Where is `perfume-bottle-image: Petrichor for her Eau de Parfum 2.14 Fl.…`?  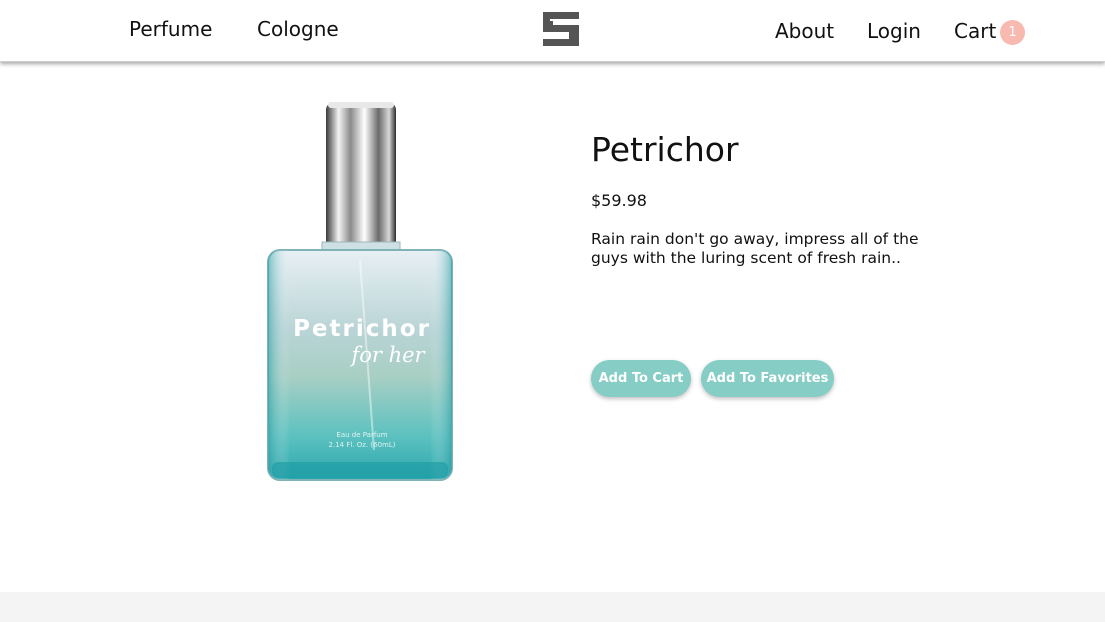
perfume-bottle-image: Petrichor for her Eau de Parfum 2.14 Fl.… is located at coordinates (360, 291).